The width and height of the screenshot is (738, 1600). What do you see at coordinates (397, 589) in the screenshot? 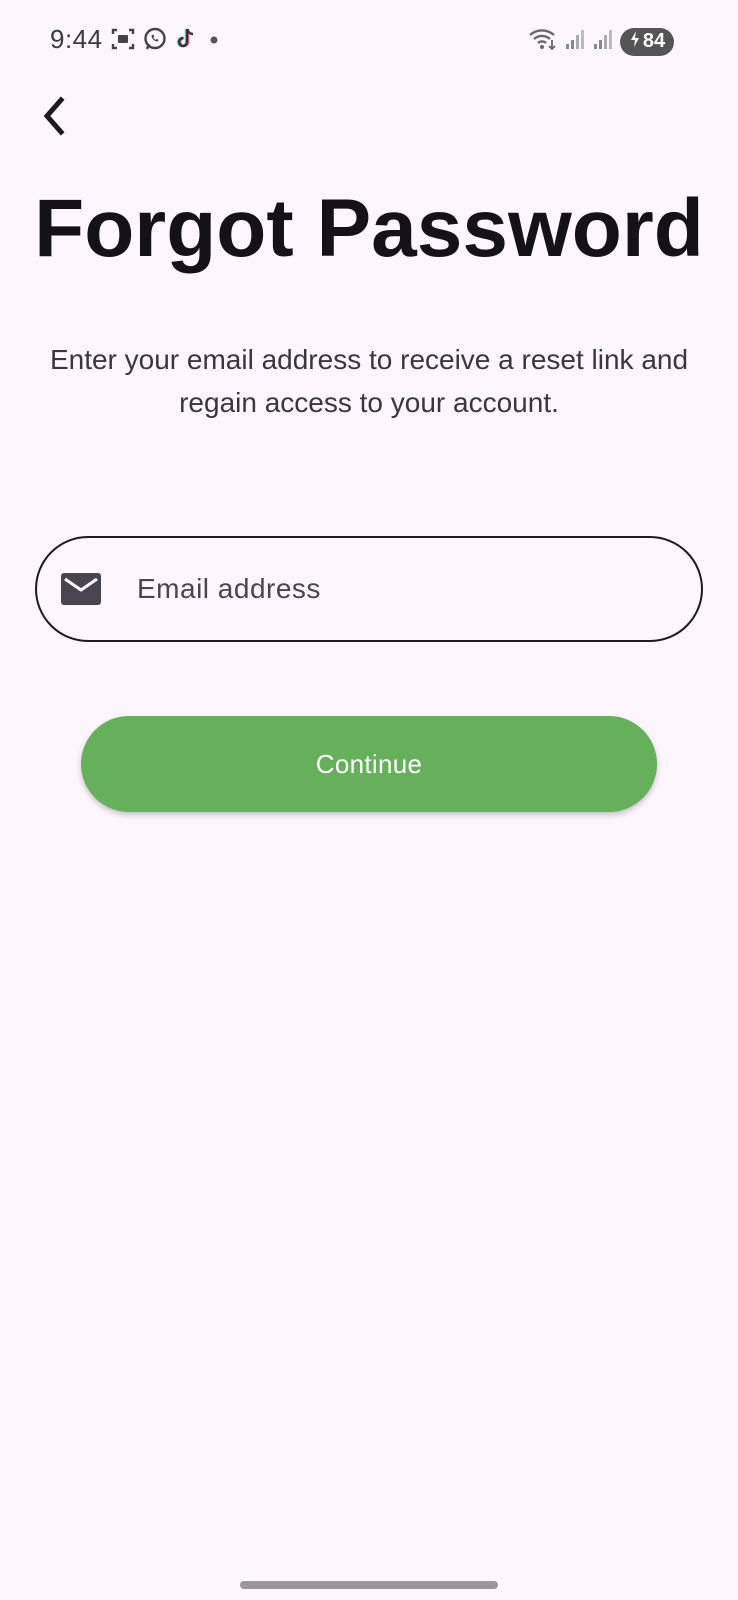
I see `email-input` at bounding box center [397, 589].